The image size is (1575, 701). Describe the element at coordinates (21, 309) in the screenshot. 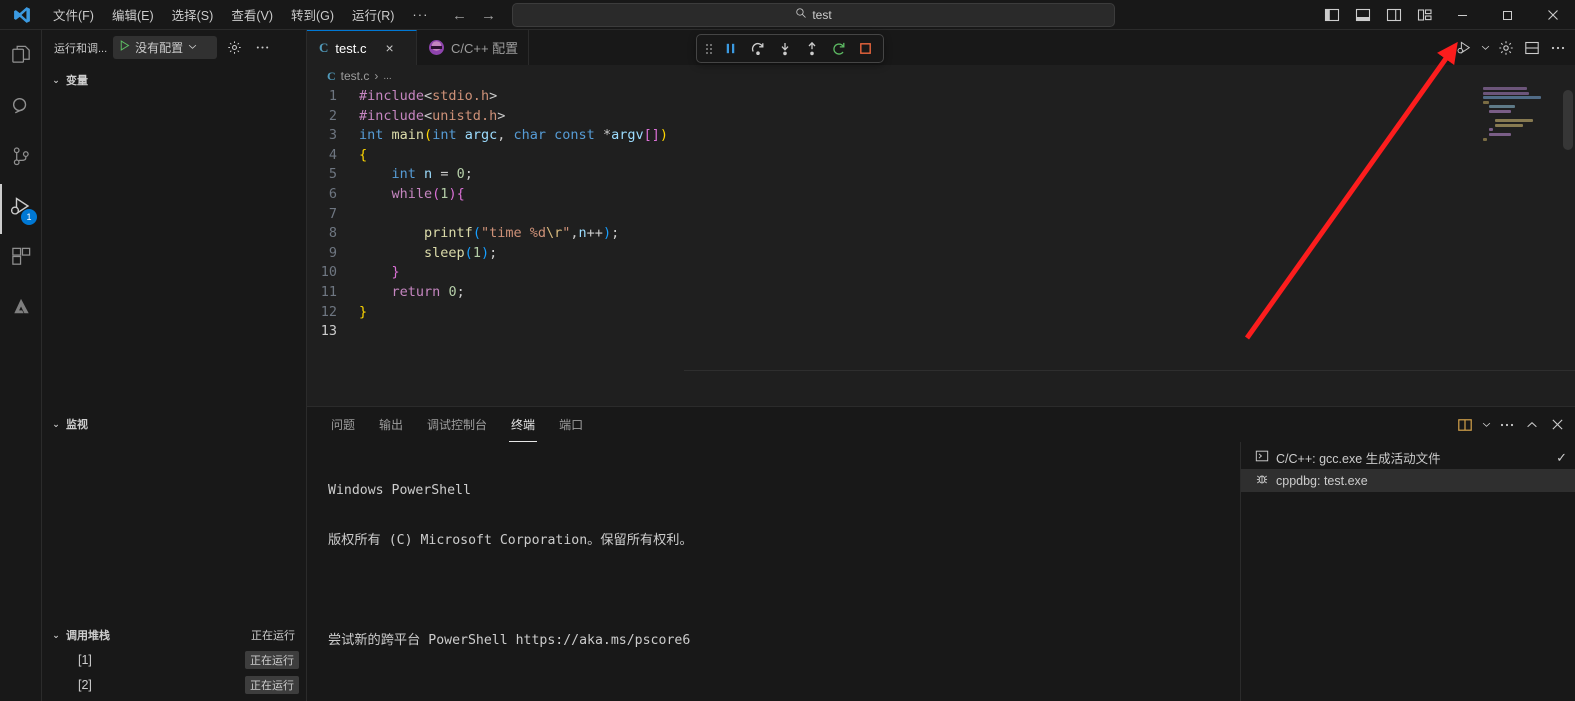

I see `activitybar-anaconda` at that location.